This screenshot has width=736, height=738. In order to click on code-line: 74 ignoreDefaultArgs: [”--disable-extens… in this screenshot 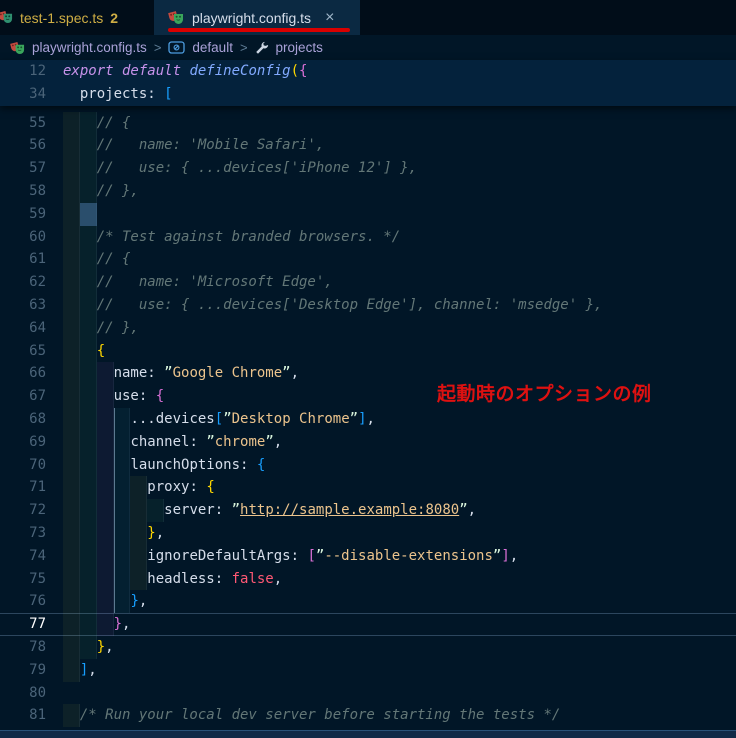, I will do `click(368, 556)`.